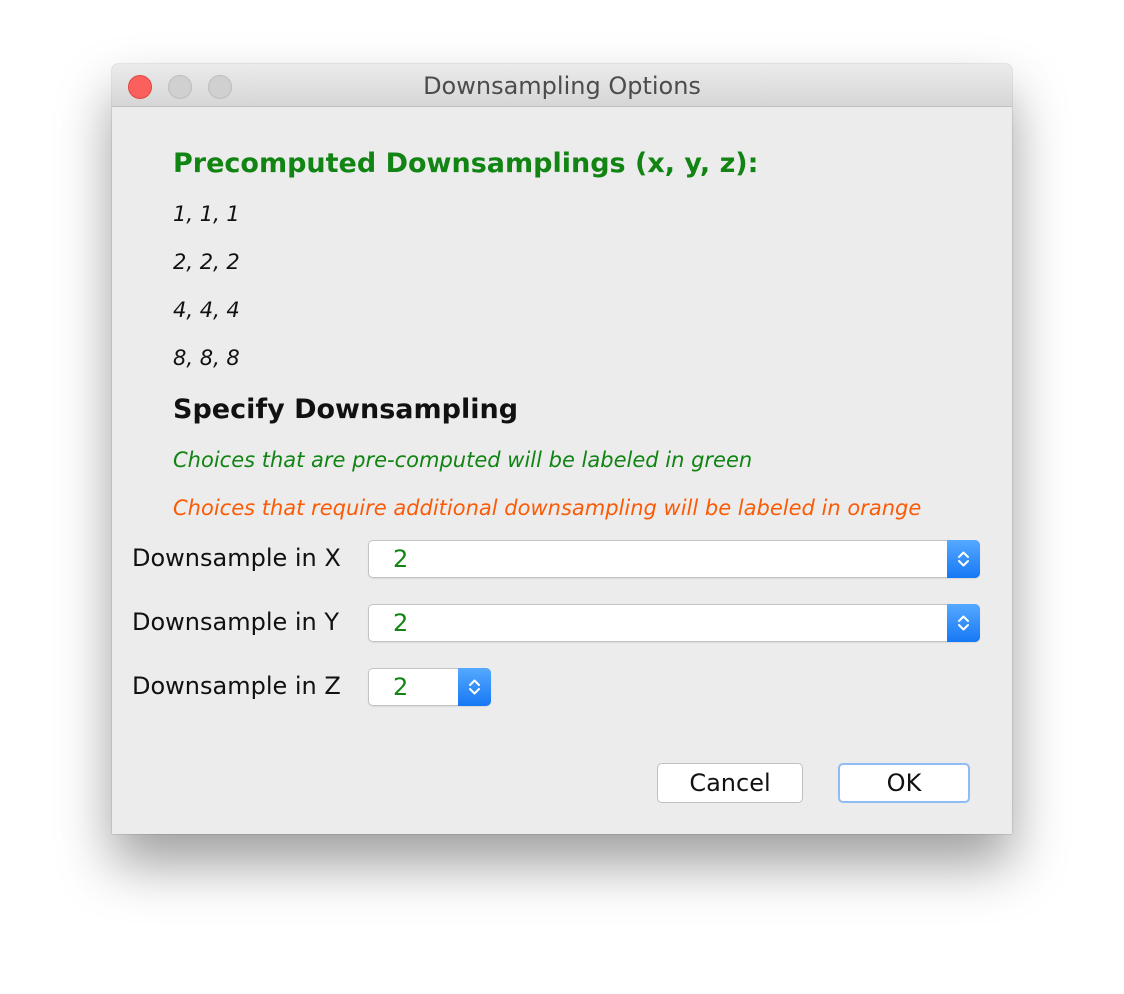  I want to click on title-bar: Downsampling Options, so click(562, 85).